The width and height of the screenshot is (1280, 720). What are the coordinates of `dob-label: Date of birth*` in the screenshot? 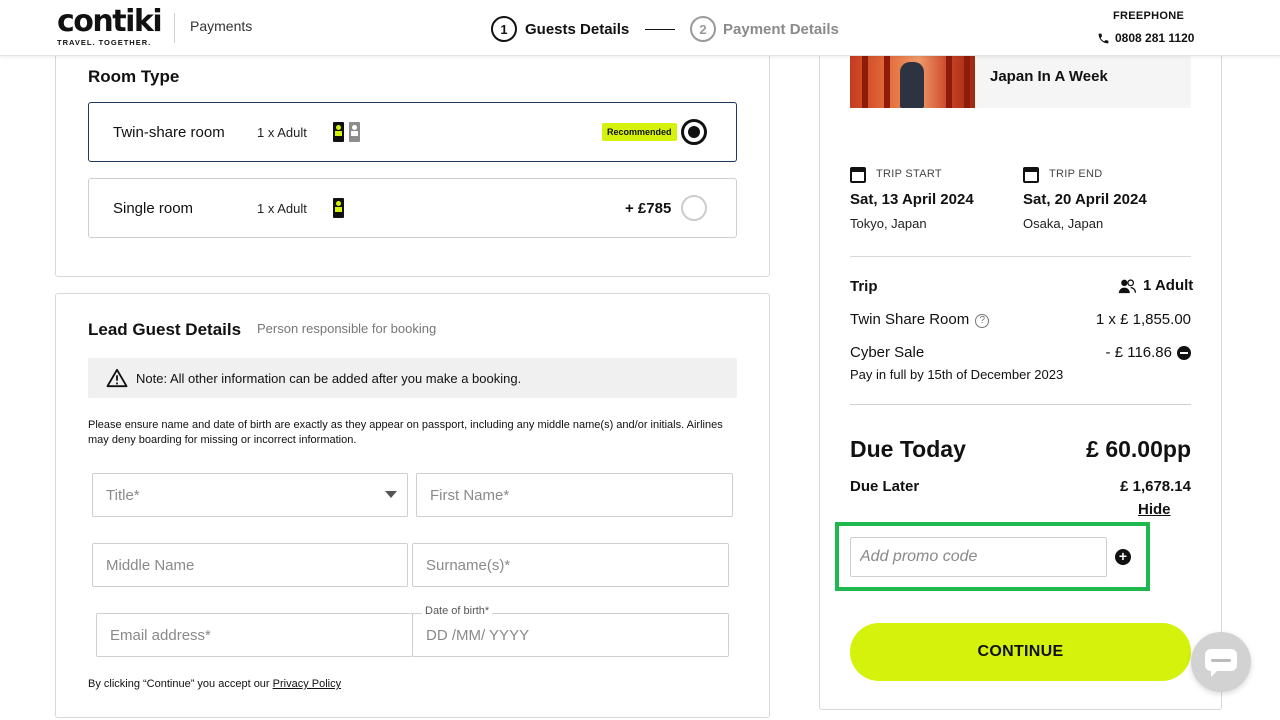 It's located at (457, 611).